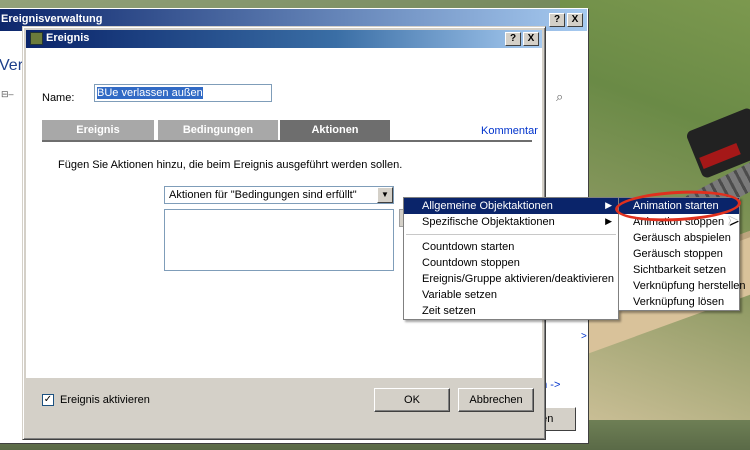  What do you see at coordinates (98, 130) in the screenshot?
I see `tab-ereignis: Ereignis` at bounding box center [98, 130].